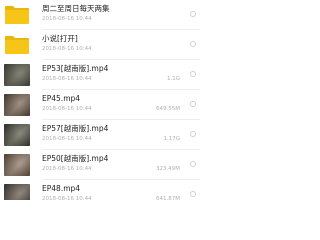 This screenshot has height=240, width=320. What do you see at coordinates (100, 75) in the screenshot?
I see `file-list-item: EP53[越南版].mp4 2018-08-16 10:44 1.1G` at bounding box center [100, 75].